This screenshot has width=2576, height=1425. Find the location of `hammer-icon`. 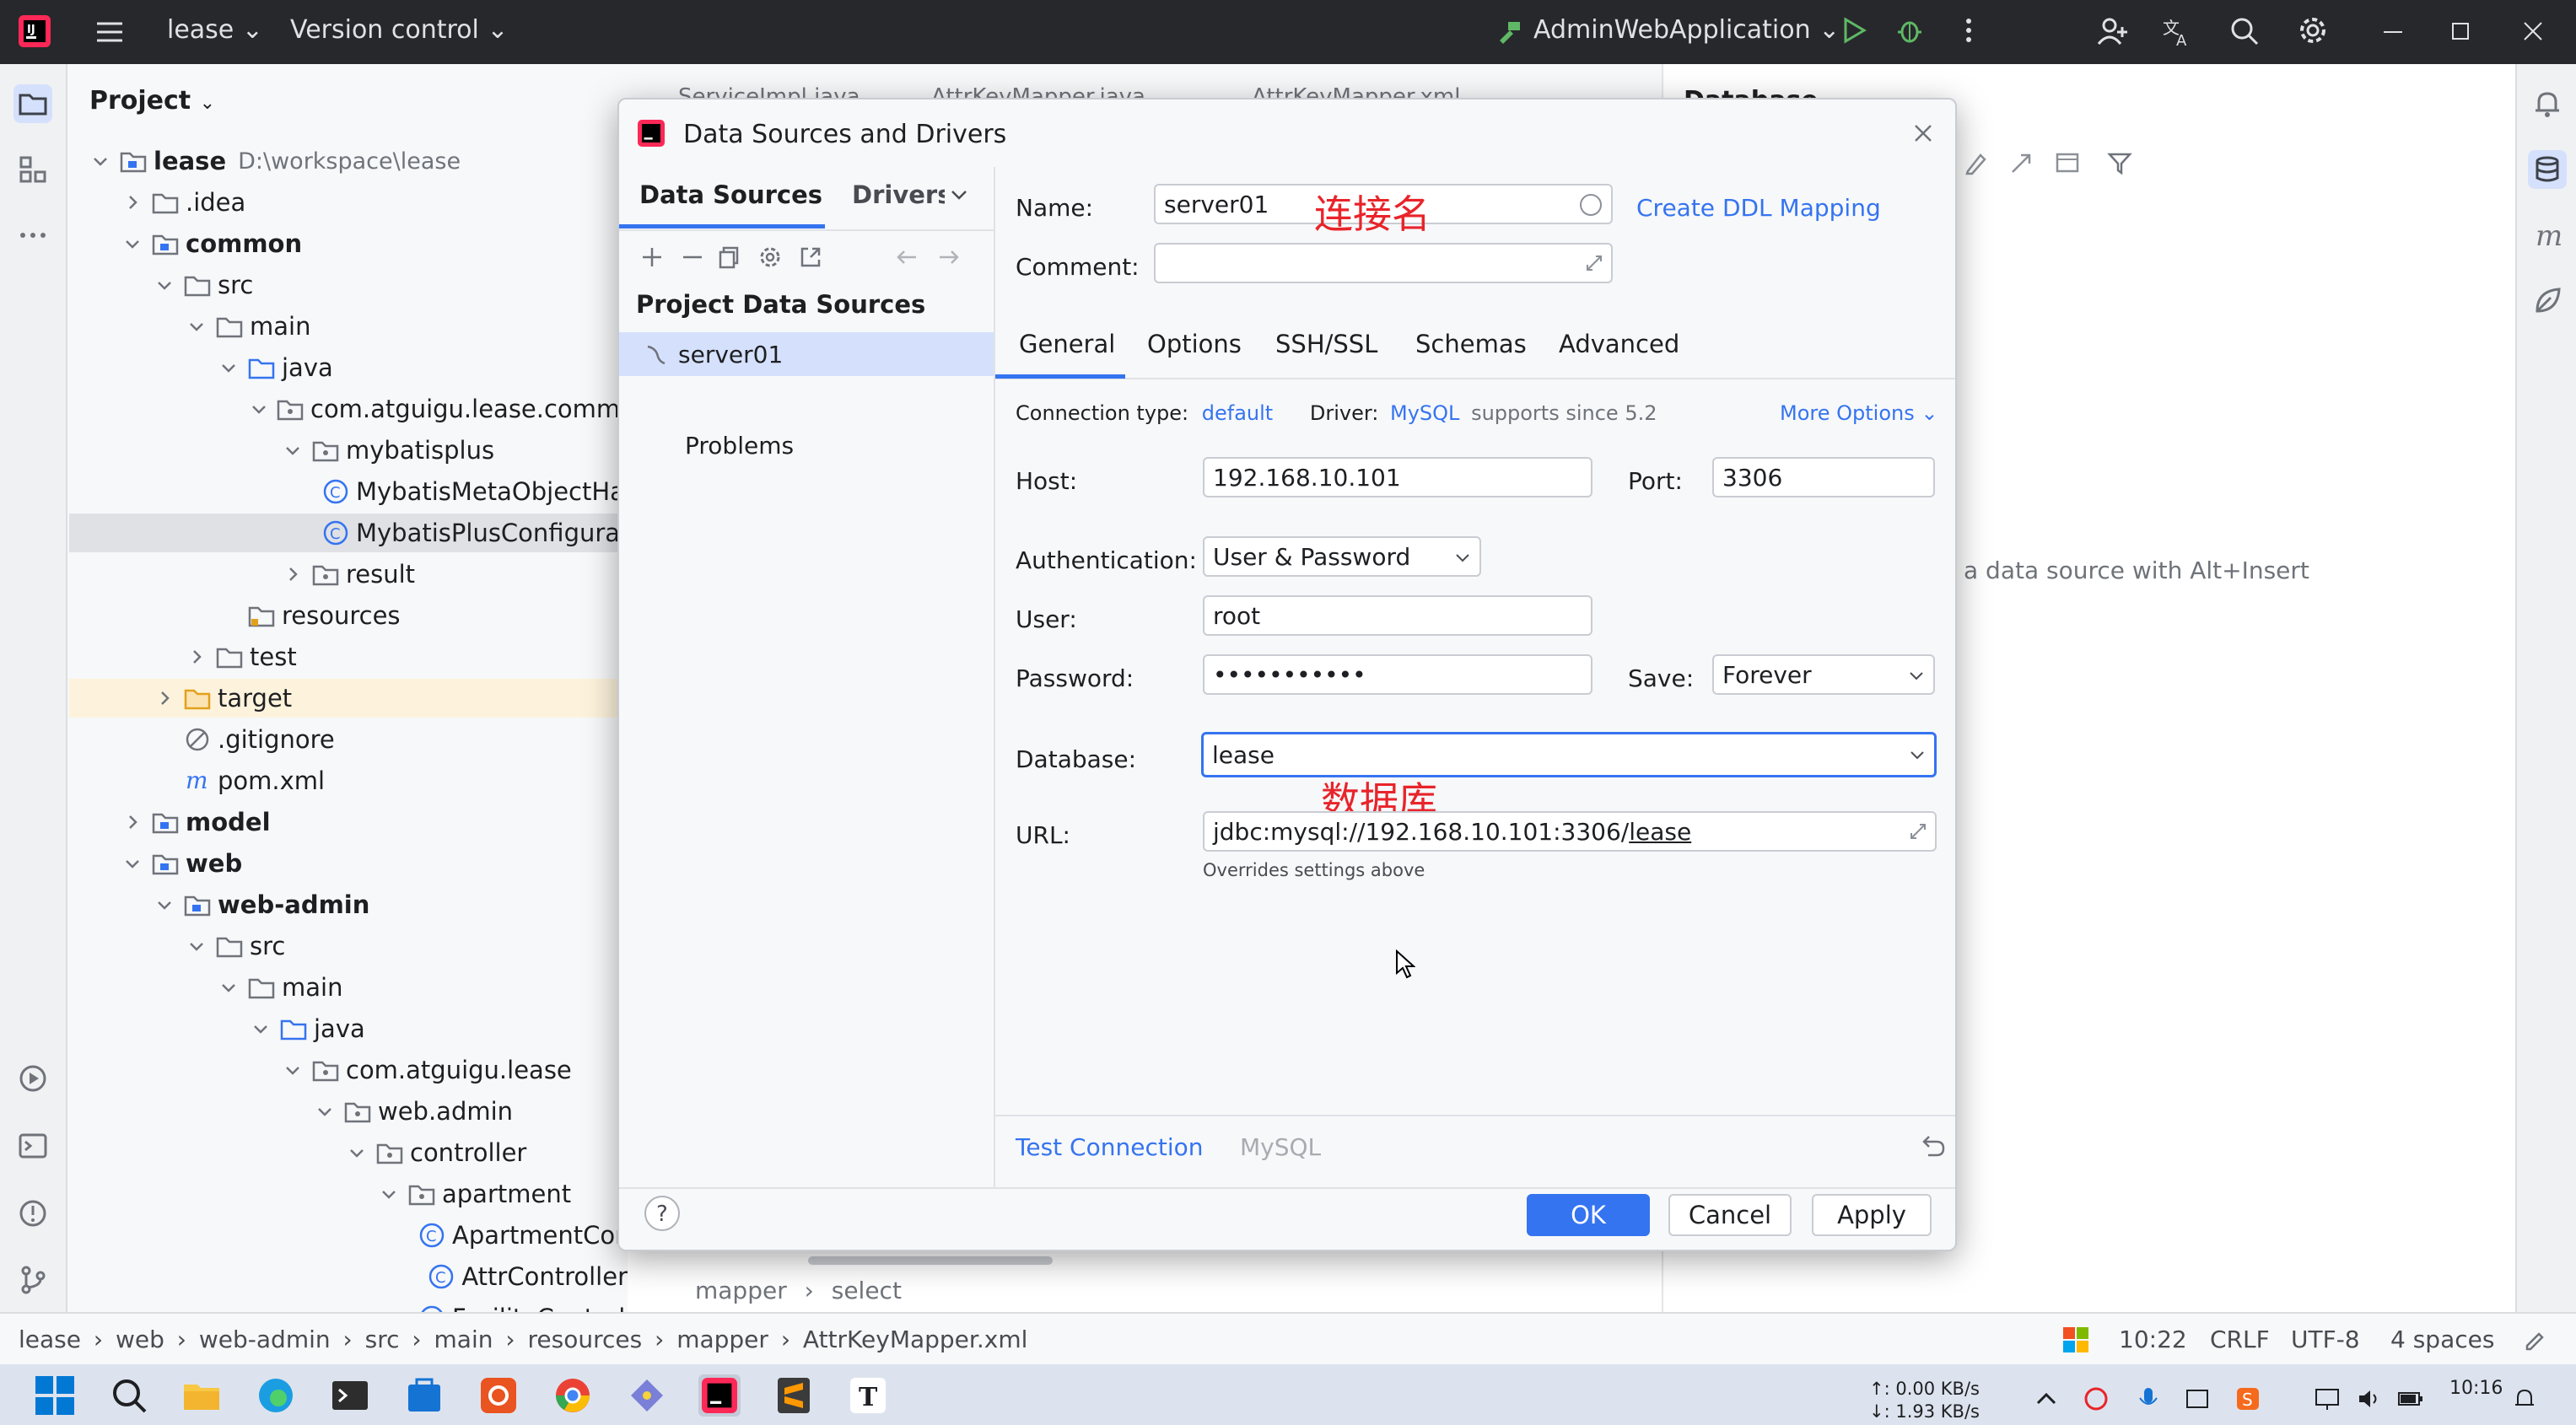

hammer-icon is located at coordinates (1509, 32).